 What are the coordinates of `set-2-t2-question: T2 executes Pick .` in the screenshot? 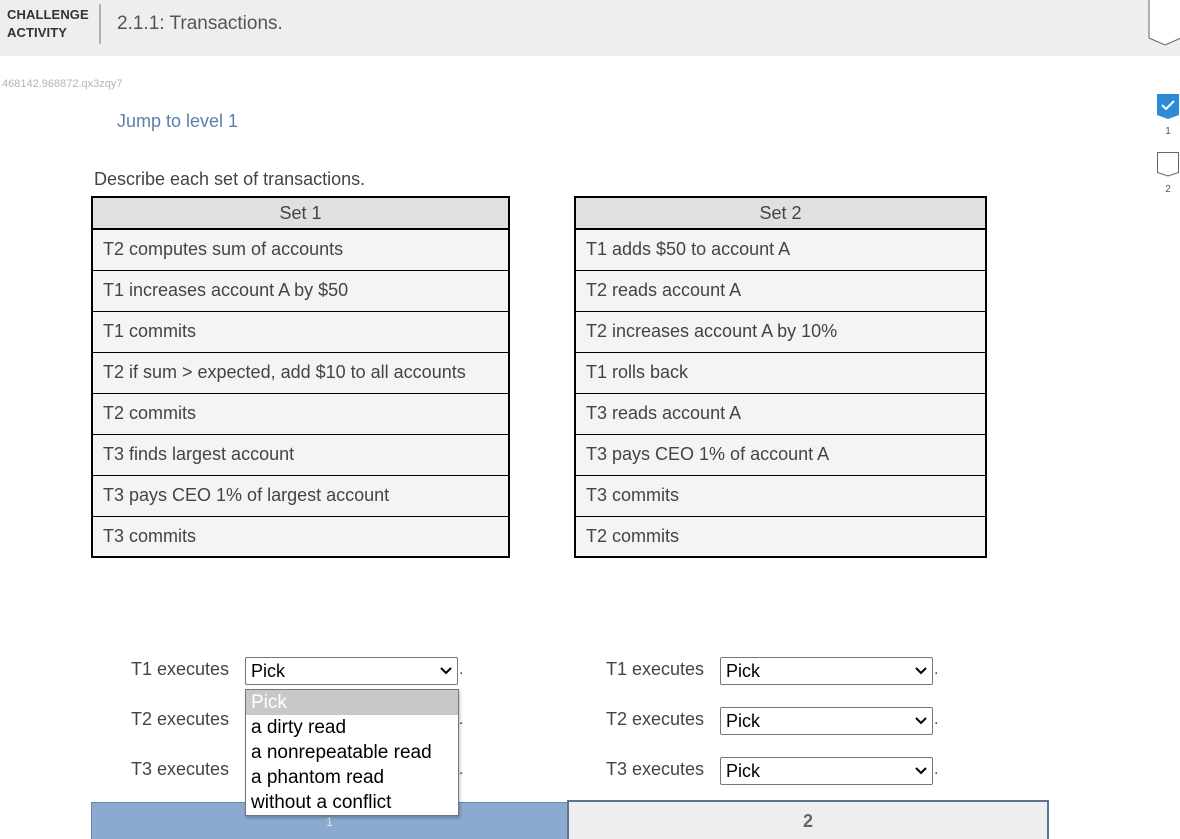 It's located at (776, 721).